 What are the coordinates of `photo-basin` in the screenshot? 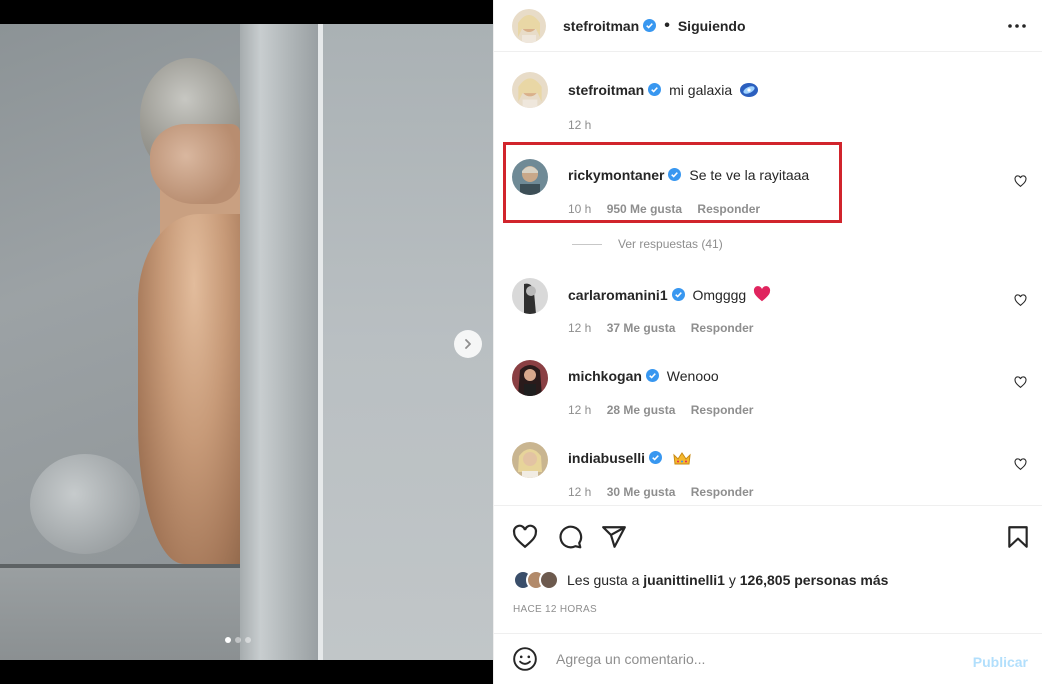 It's located at (85, 504).